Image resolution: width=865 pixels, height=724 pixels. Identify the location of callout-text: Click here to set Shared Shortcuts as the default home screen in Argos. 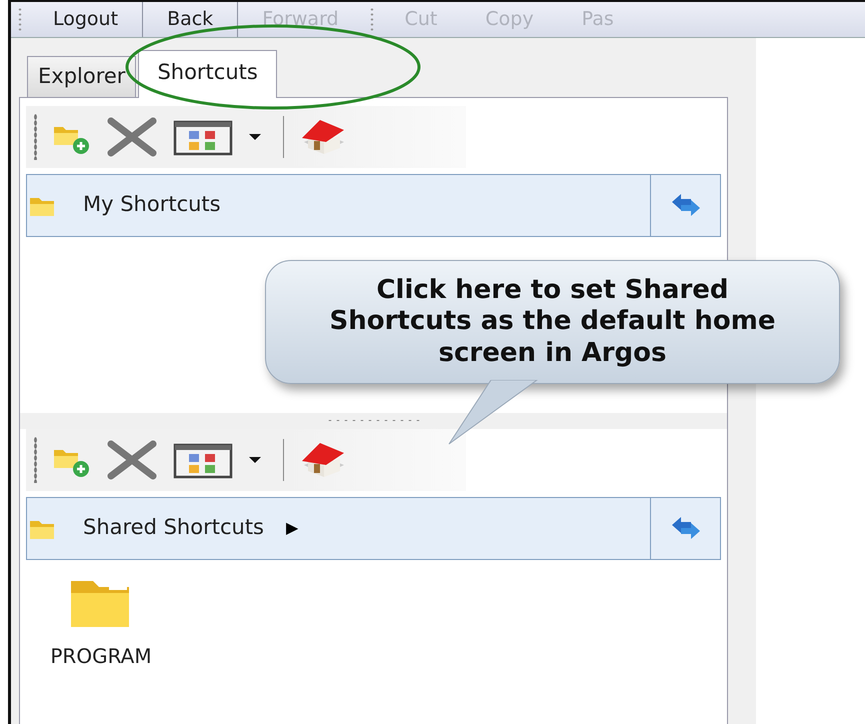
(552, 322).